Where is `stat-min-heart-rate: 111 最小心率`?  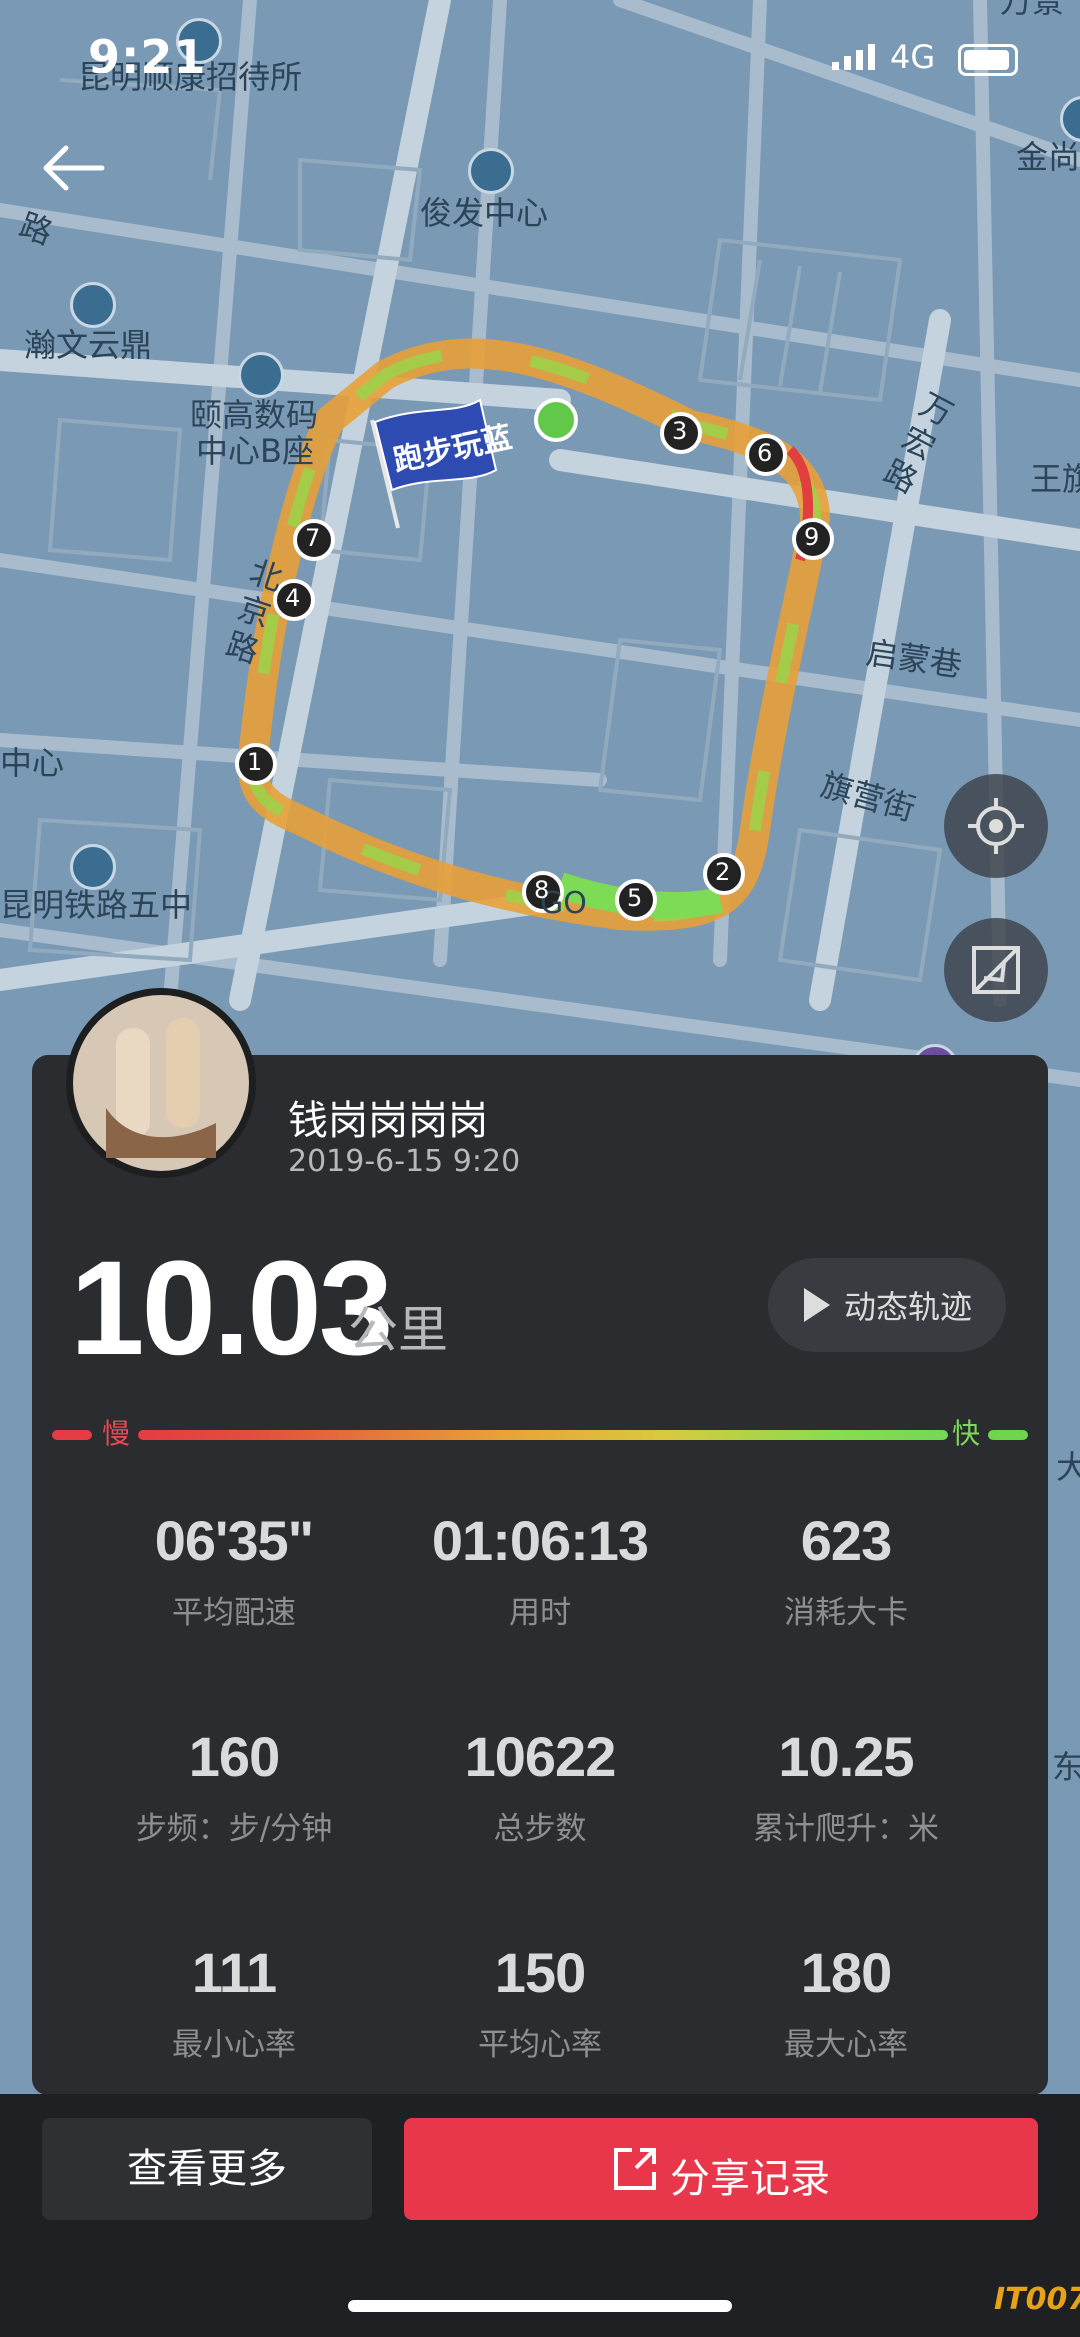 stat-min-heart-rate: 111 最小心率 is located at coordinates (234, 2002).